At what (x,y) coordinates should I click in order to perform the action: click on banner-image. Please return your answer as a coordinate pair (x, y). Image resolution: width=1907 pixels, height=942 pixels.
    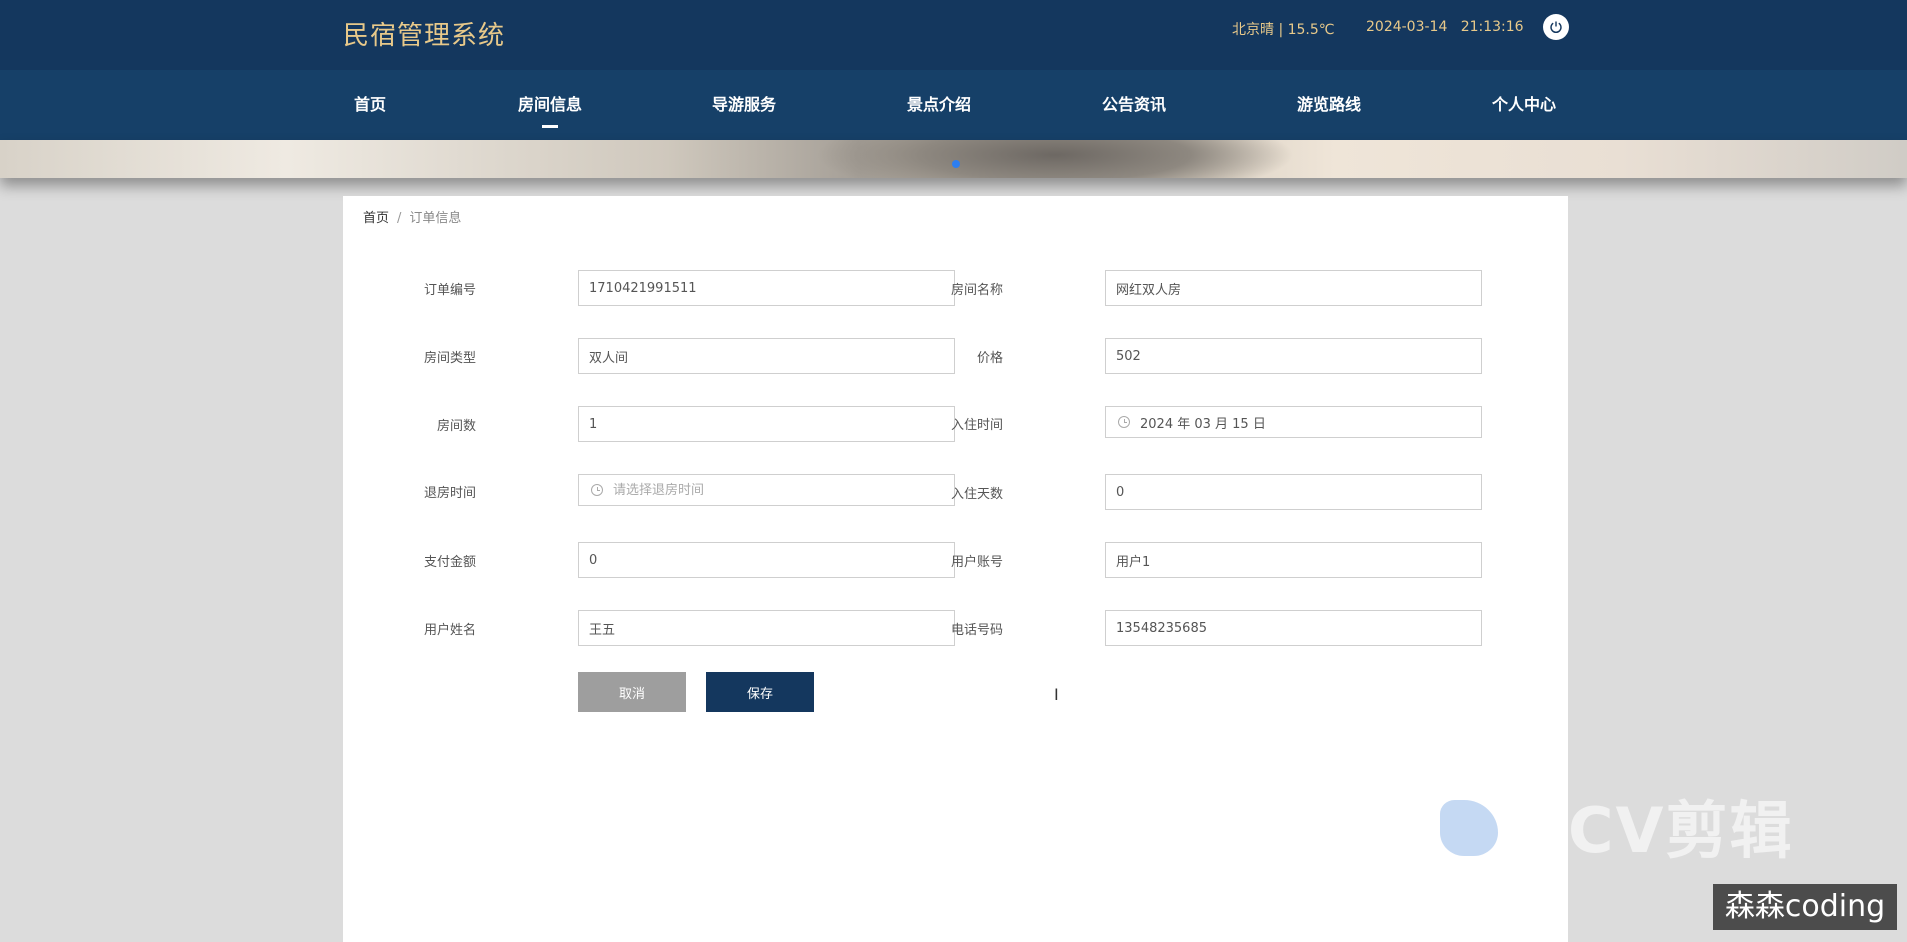
    Looking at the image, I should click on (953, 159).